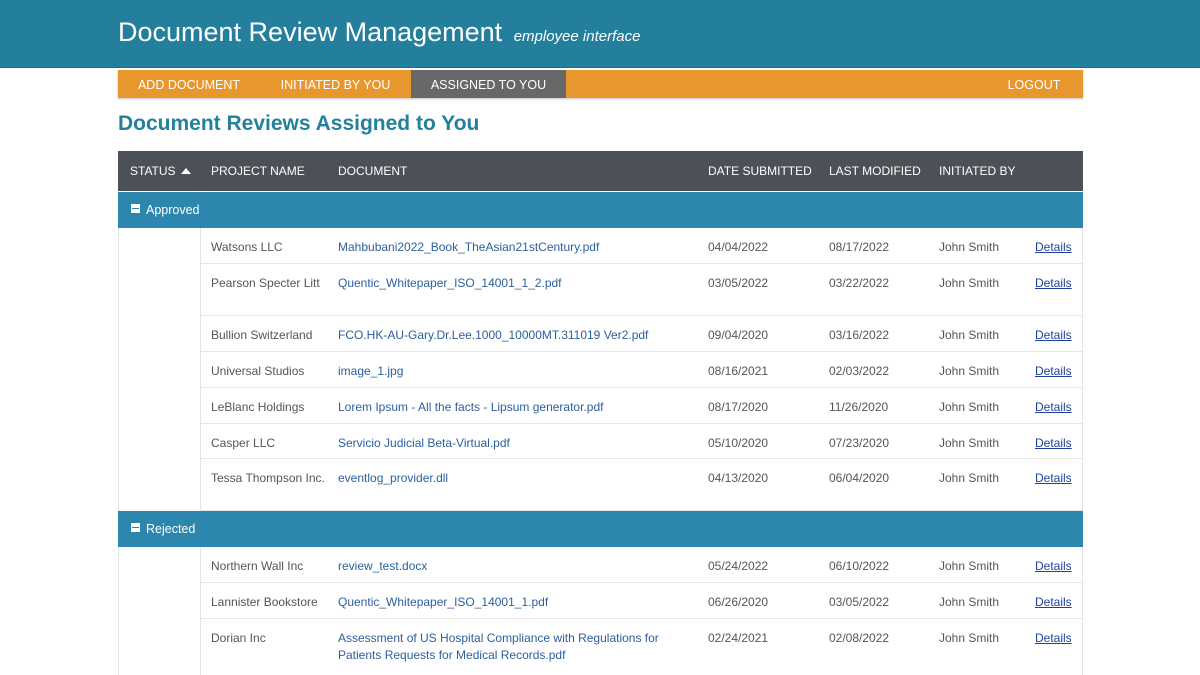  Describe the element at coordinates (335, 84) in the screenshot. I see `nav-initiated-by-you: INITIATED BY YOU` at that location.